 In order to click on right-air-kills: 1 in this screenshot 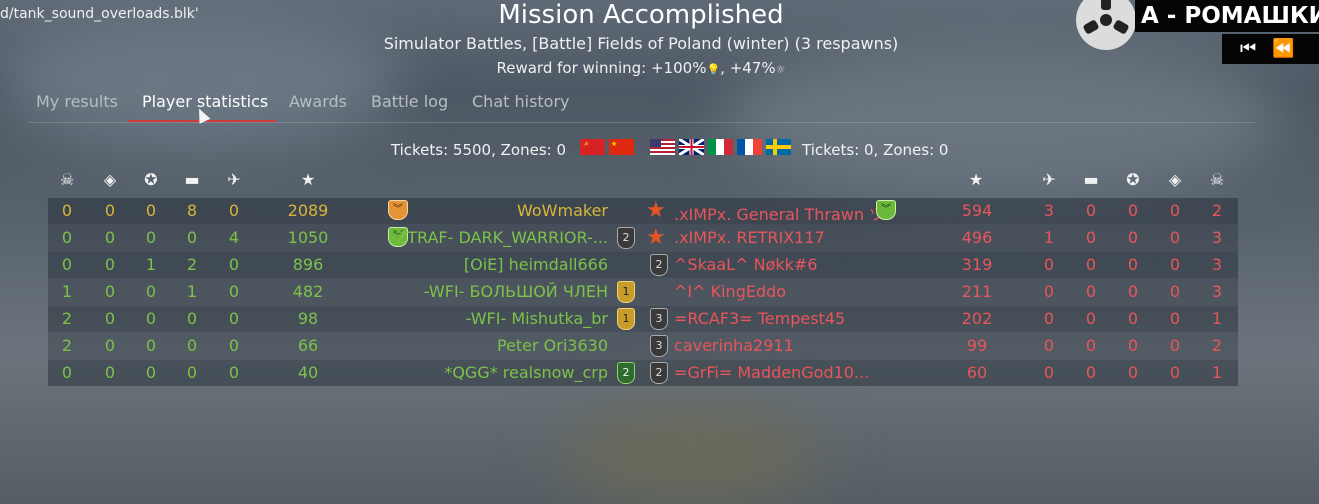, I will do `click(1049, 237)`.